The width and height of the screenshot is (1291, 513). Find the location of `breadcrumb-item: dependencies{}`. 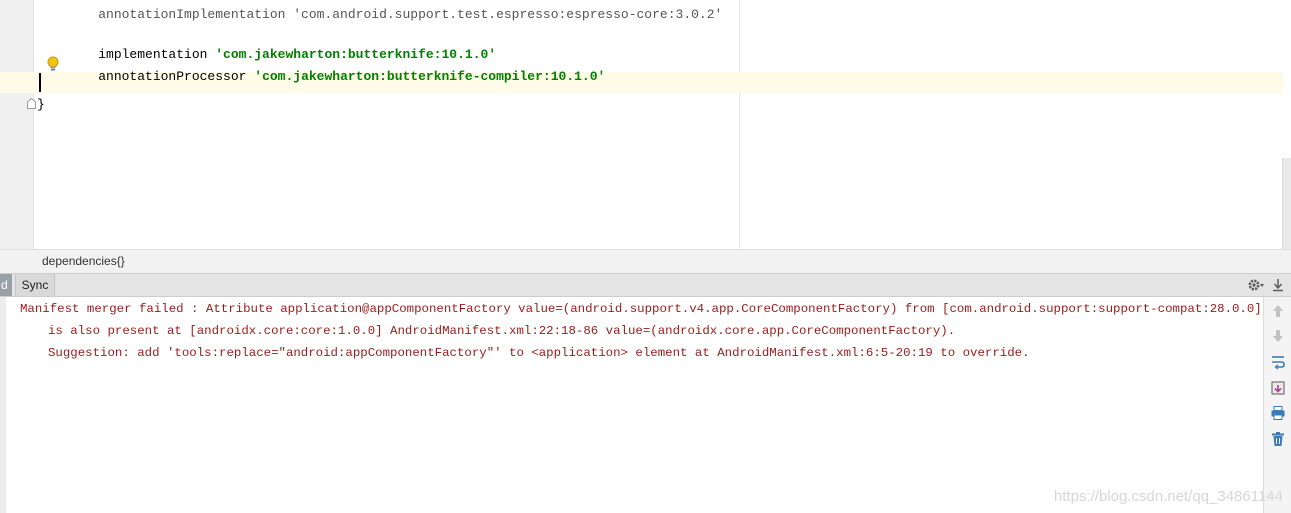

breadcrumb-item: dependencies{} is located at coordinates (83, 261).